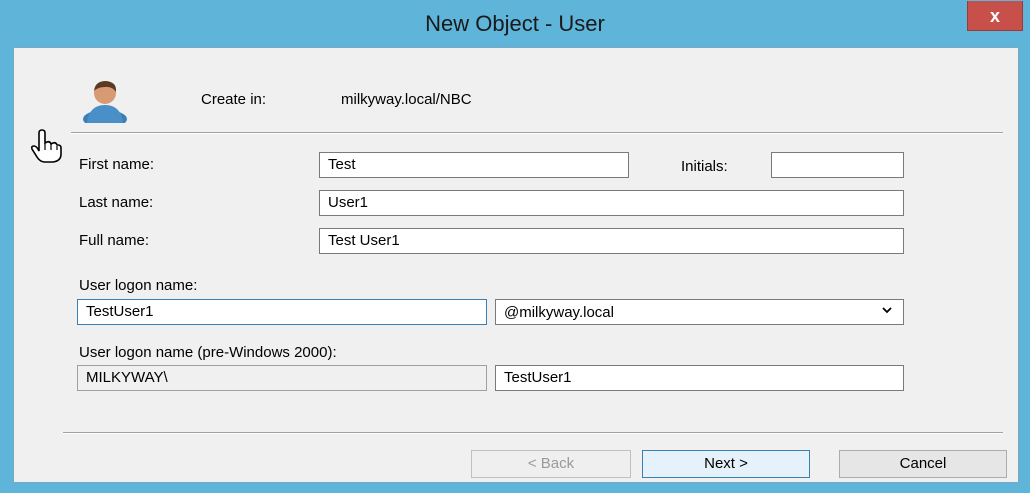 The height and width of the screenshot is (493, 1030). I want to click on pre2000-domain-field: MILKYWAY\, so click(282, 378).